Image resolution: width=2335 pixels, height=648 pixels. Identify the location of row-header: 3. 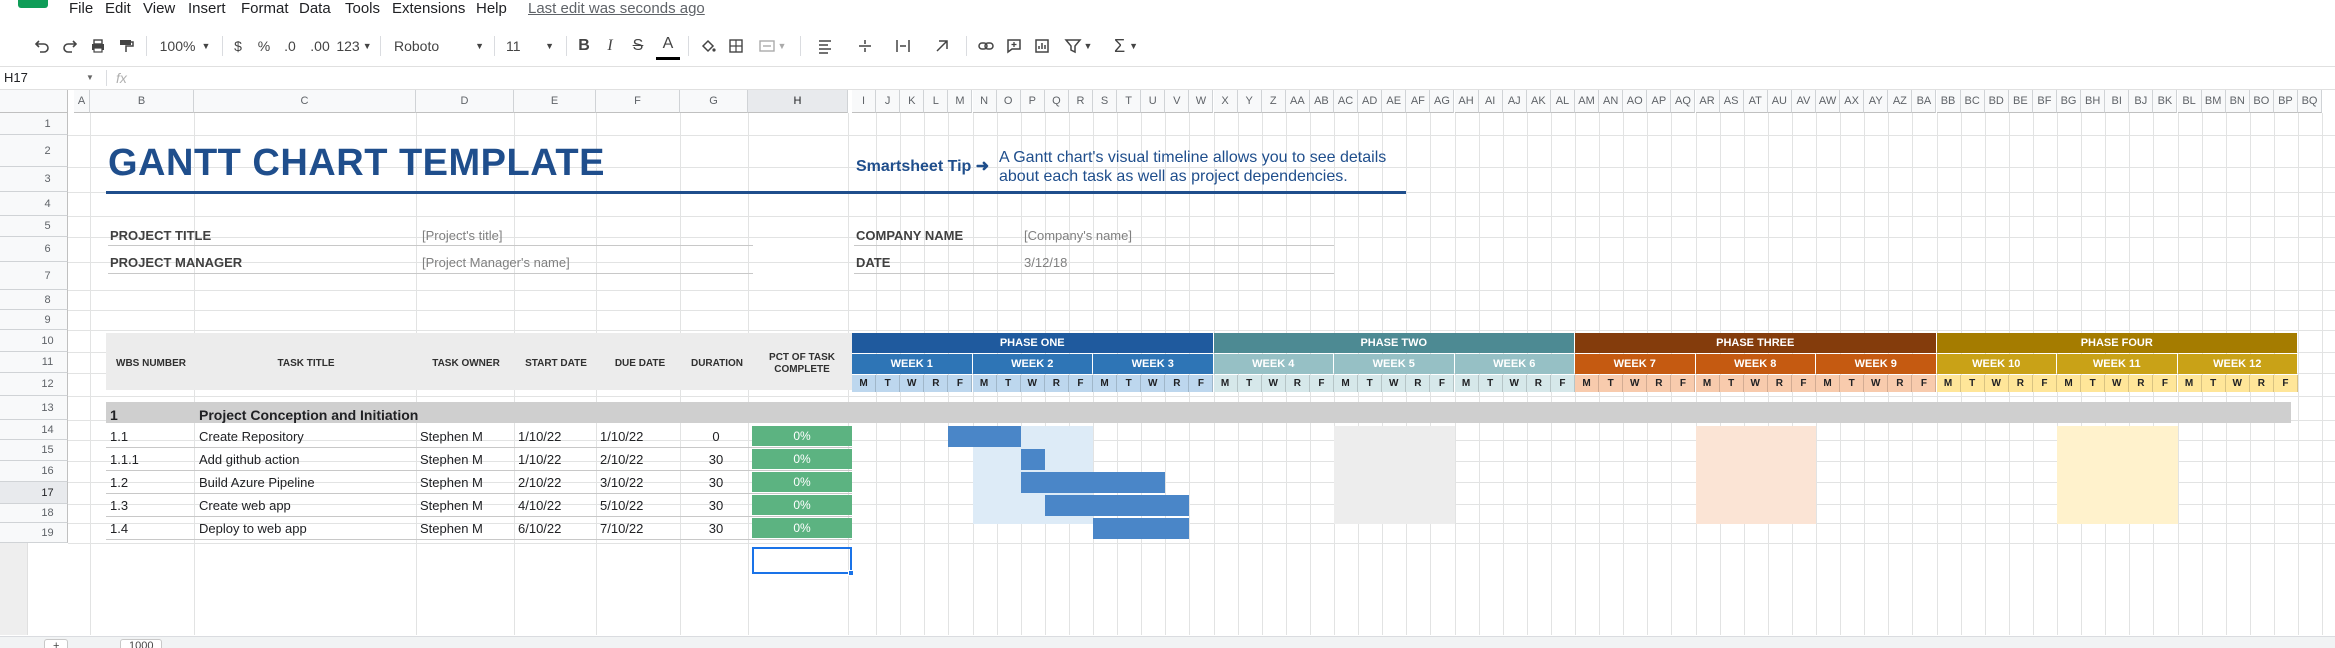
(34, 179).